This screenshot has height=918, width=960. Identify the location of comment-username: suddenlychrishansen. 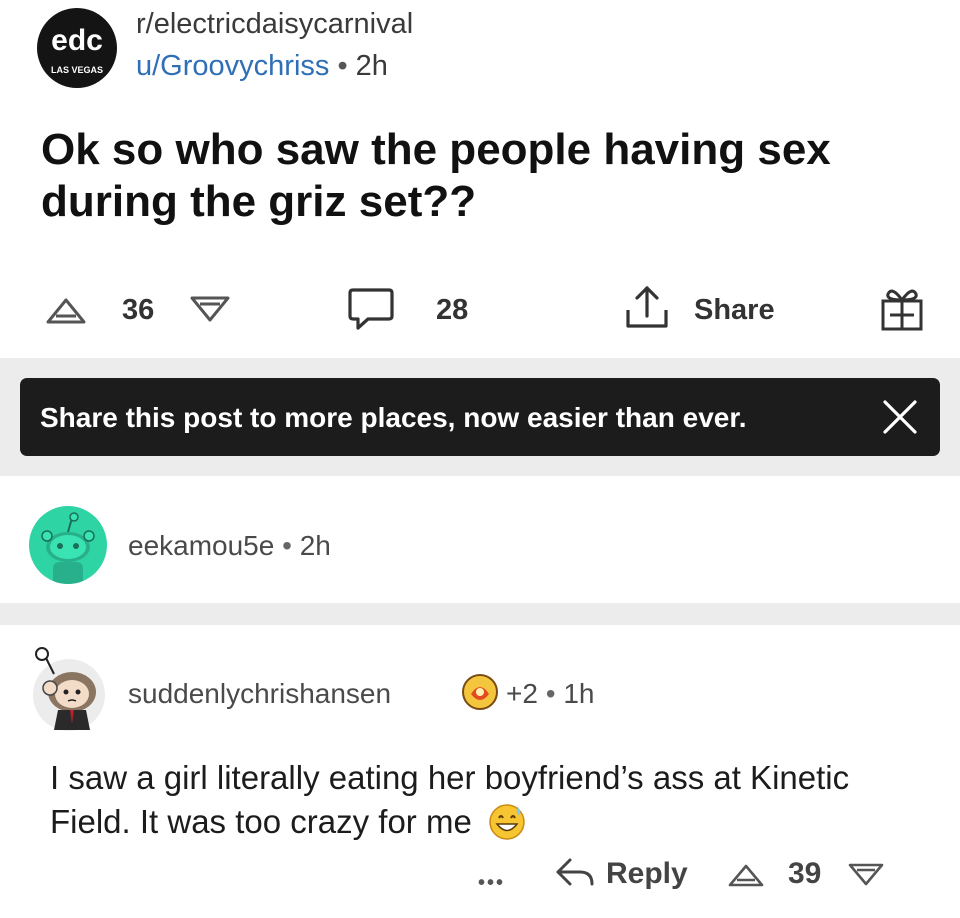
(259, 694).